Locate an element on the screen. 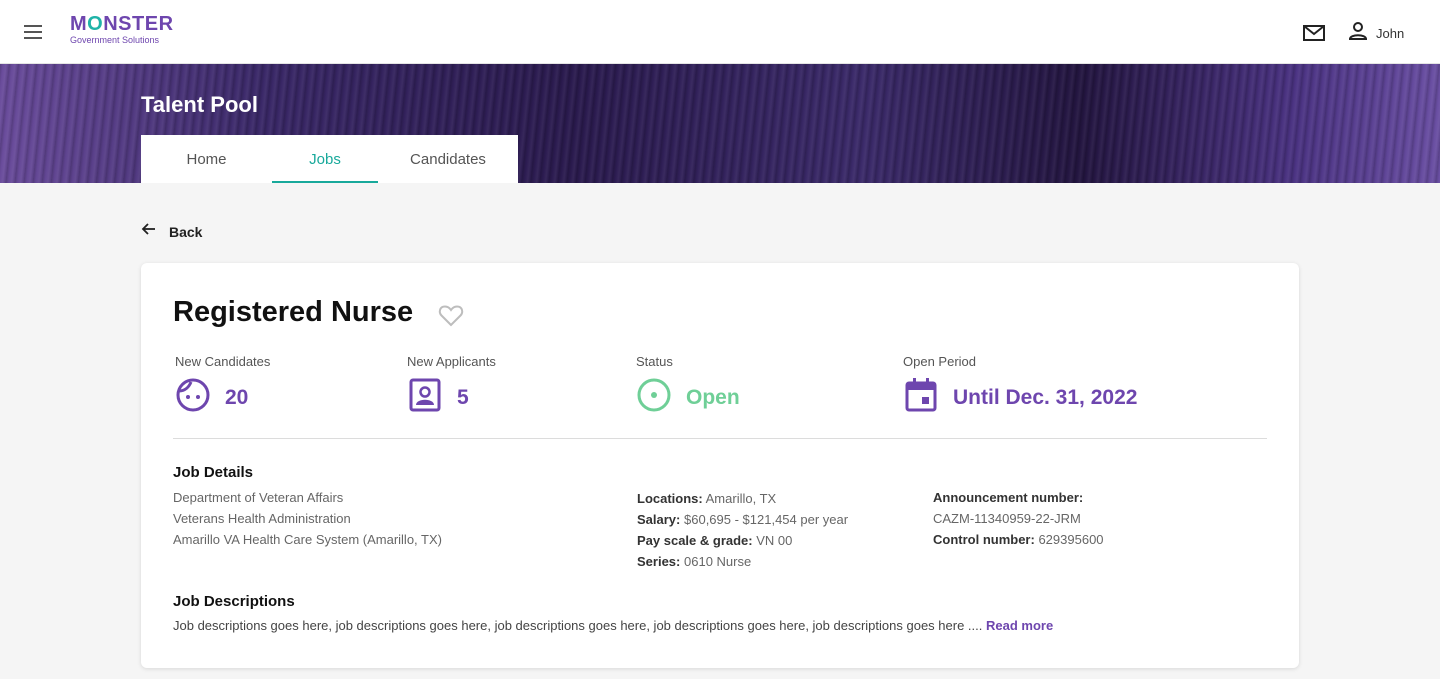 The height and width of the screenshot is (679, 1440). org-line: Department of Veteran Affairs is located at coordinates (258, 497).